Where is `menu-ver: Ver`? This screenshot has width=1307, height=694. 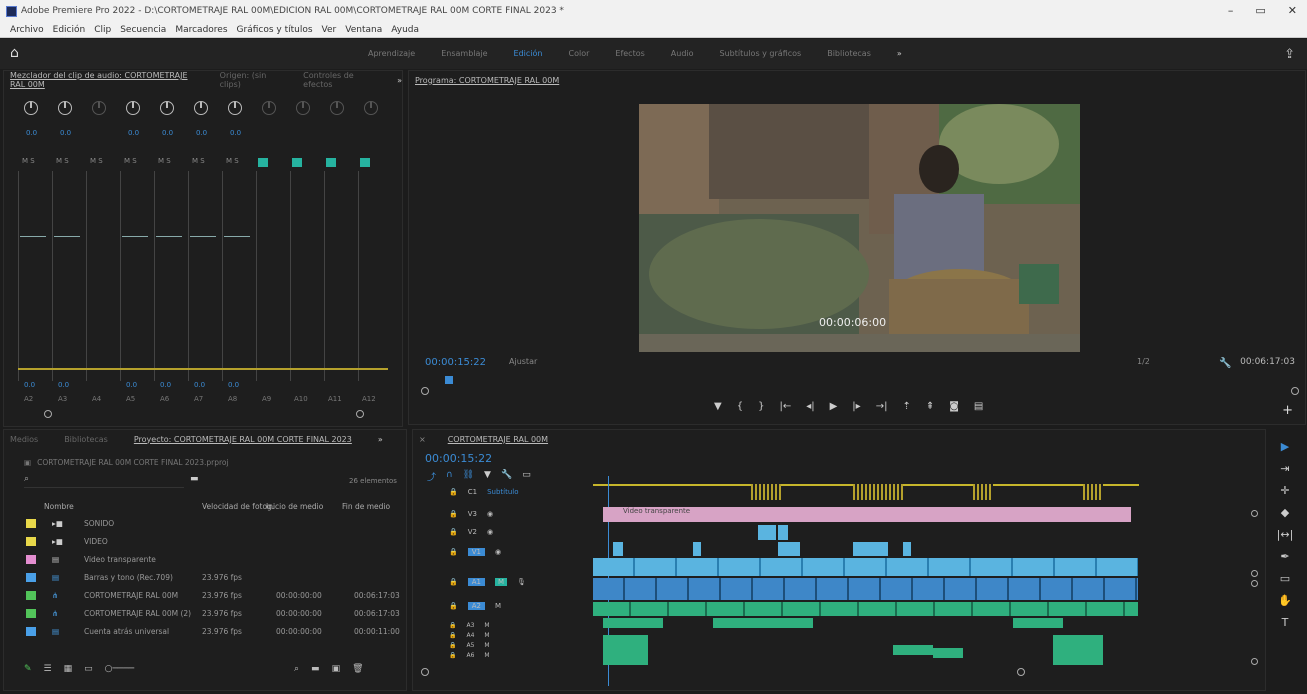
menu-ver: Ver is located at coordinates (329, 30).